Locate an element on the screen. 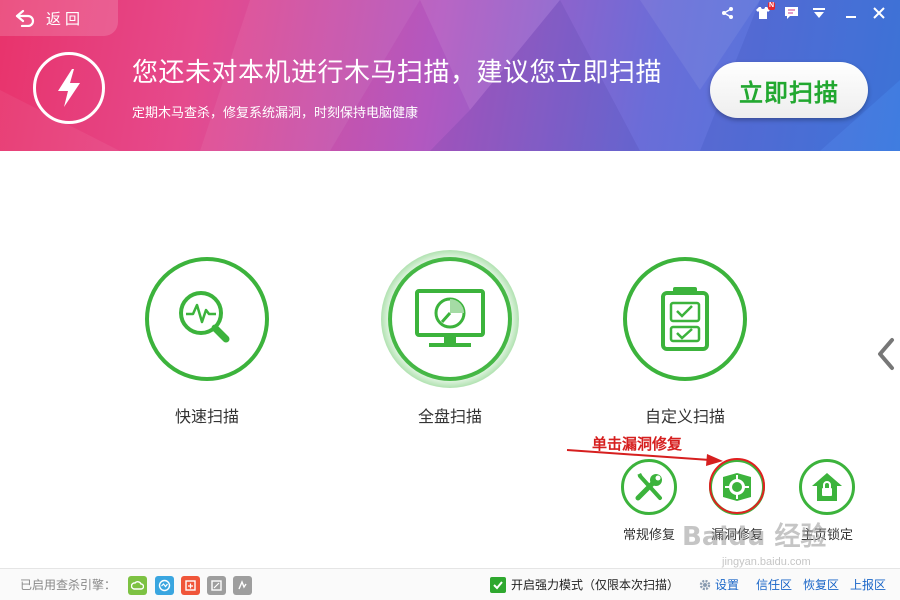 This screenshot has width=900, height=600. quick-scan-label: 快速扫描 is located at coordinates (206, 417).